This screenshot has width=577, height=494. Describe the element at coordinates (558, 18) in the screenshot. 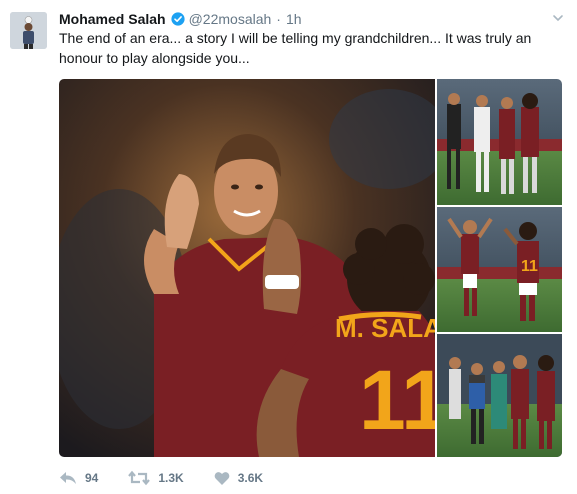

I see `caret-down-icon` at that location.